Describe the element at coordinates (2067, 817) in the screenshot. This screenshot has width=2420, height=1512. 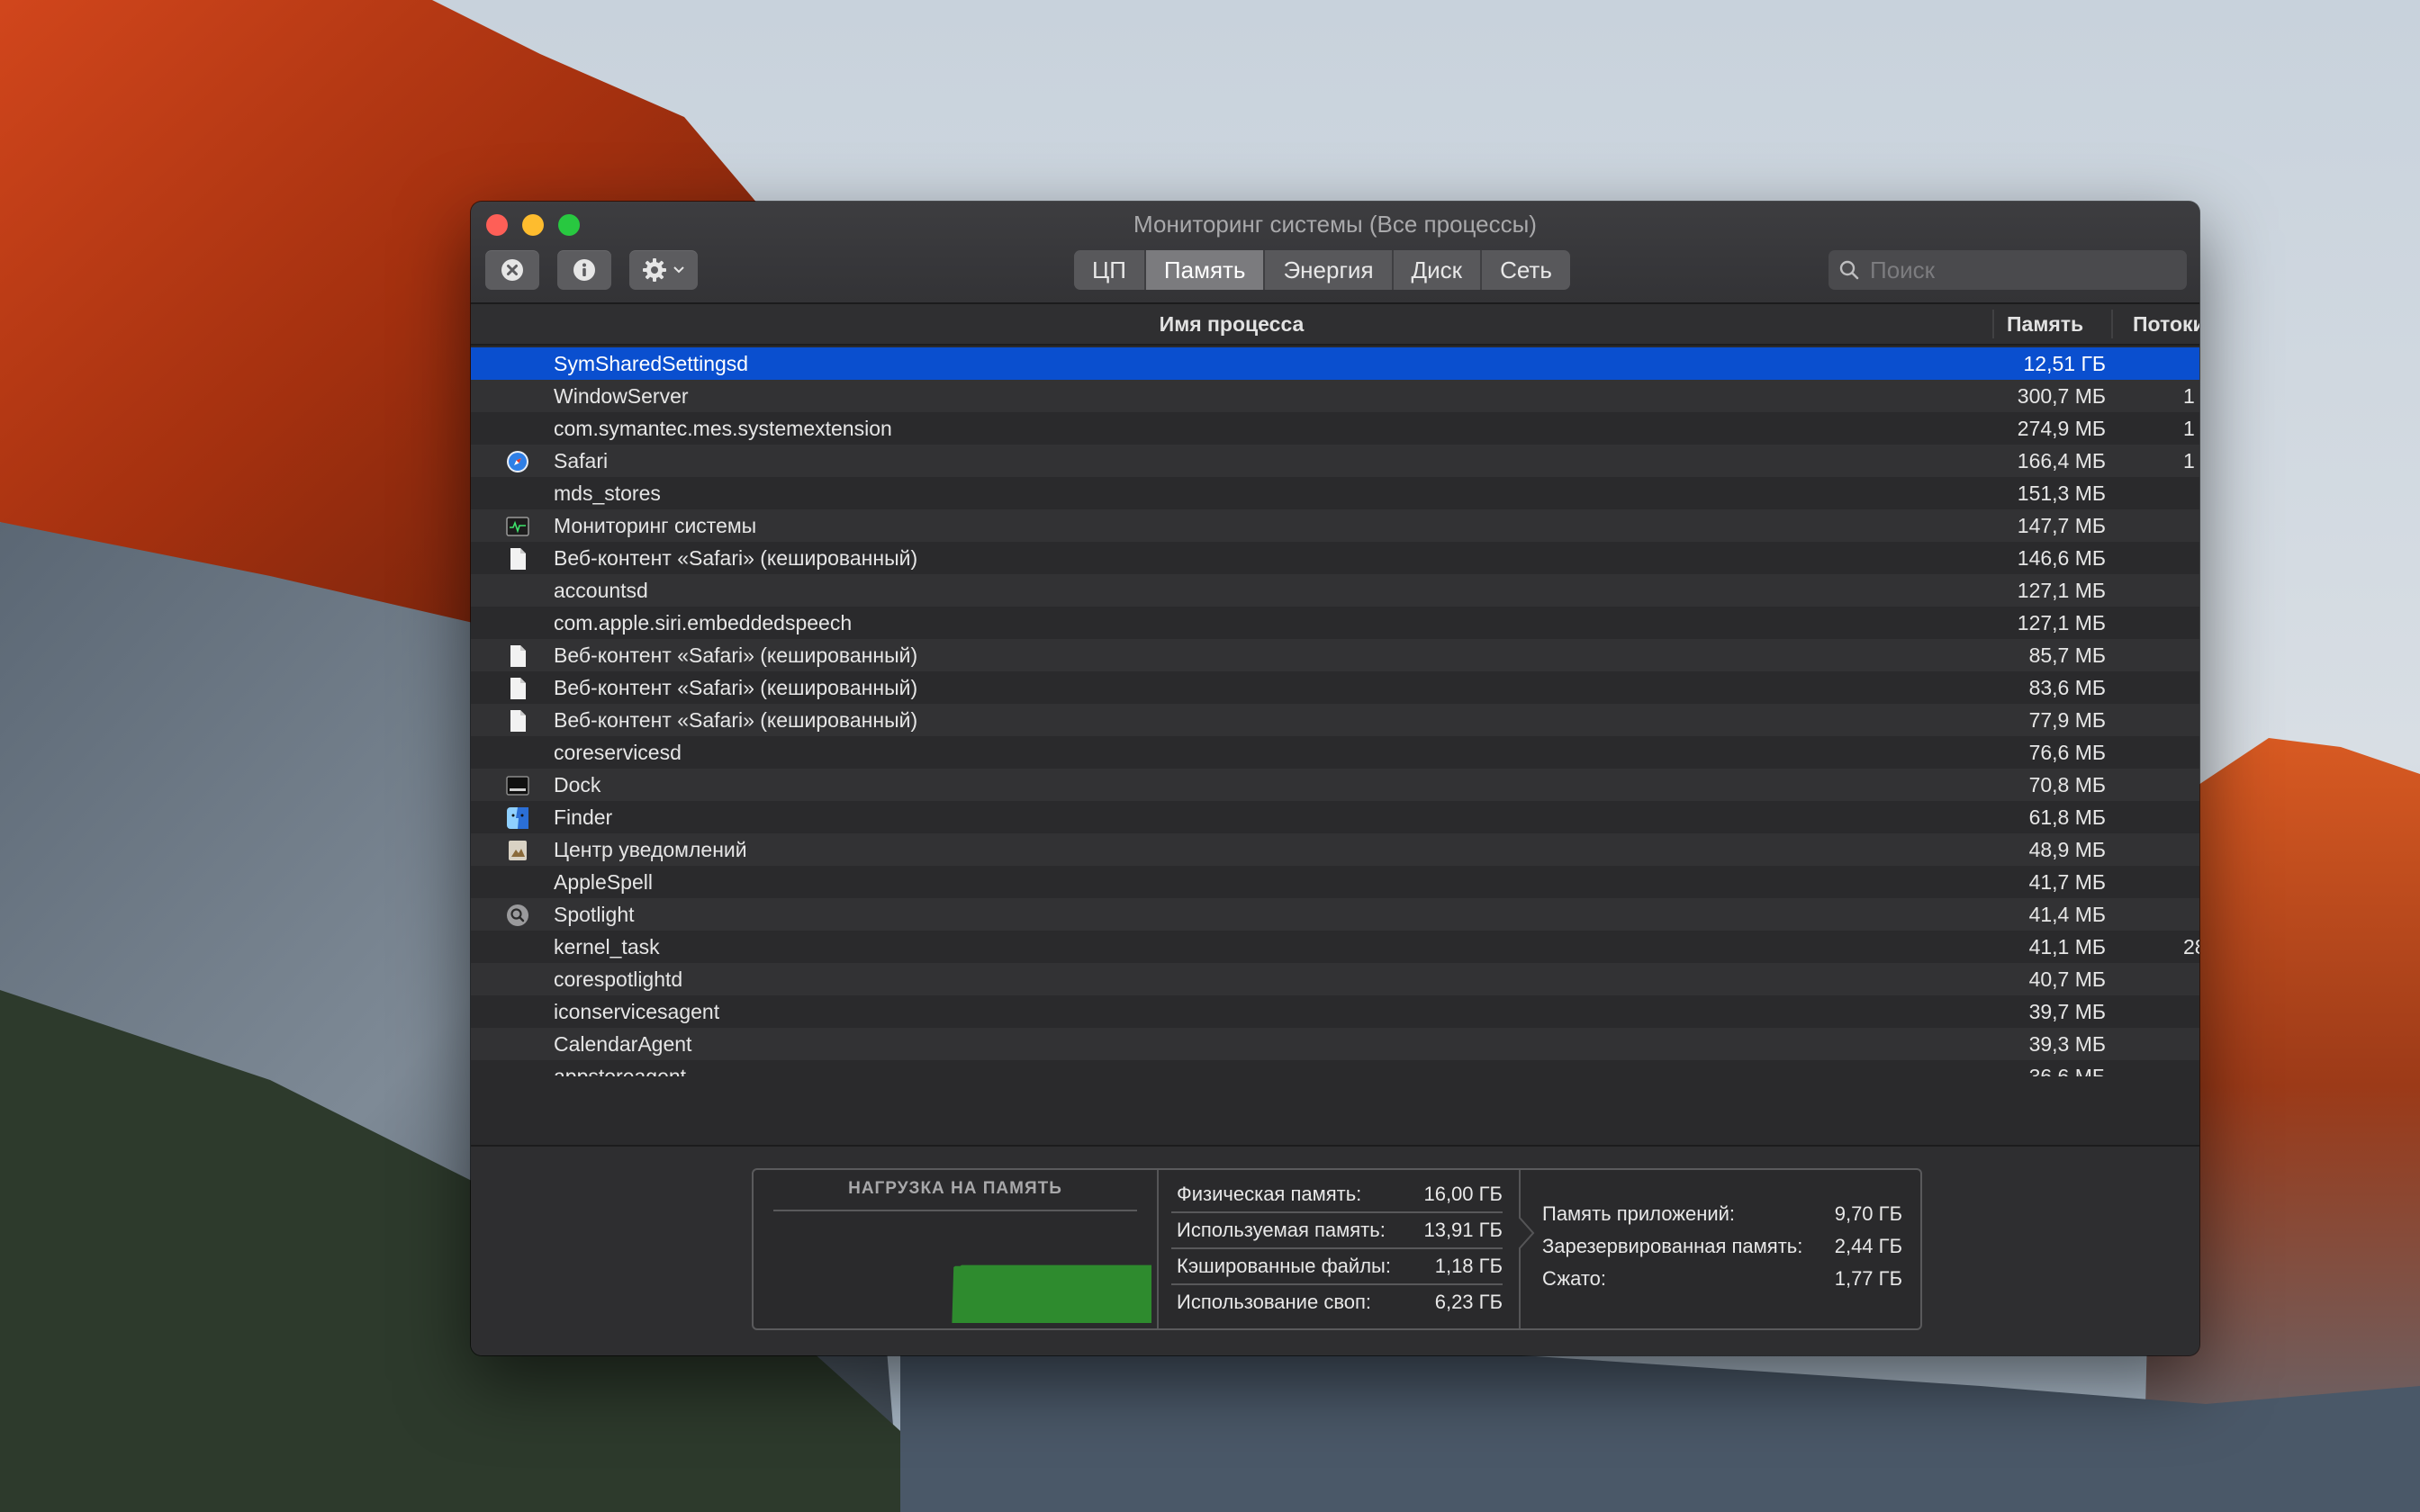
I see `process-memory: 61,8 МБ` at that location.